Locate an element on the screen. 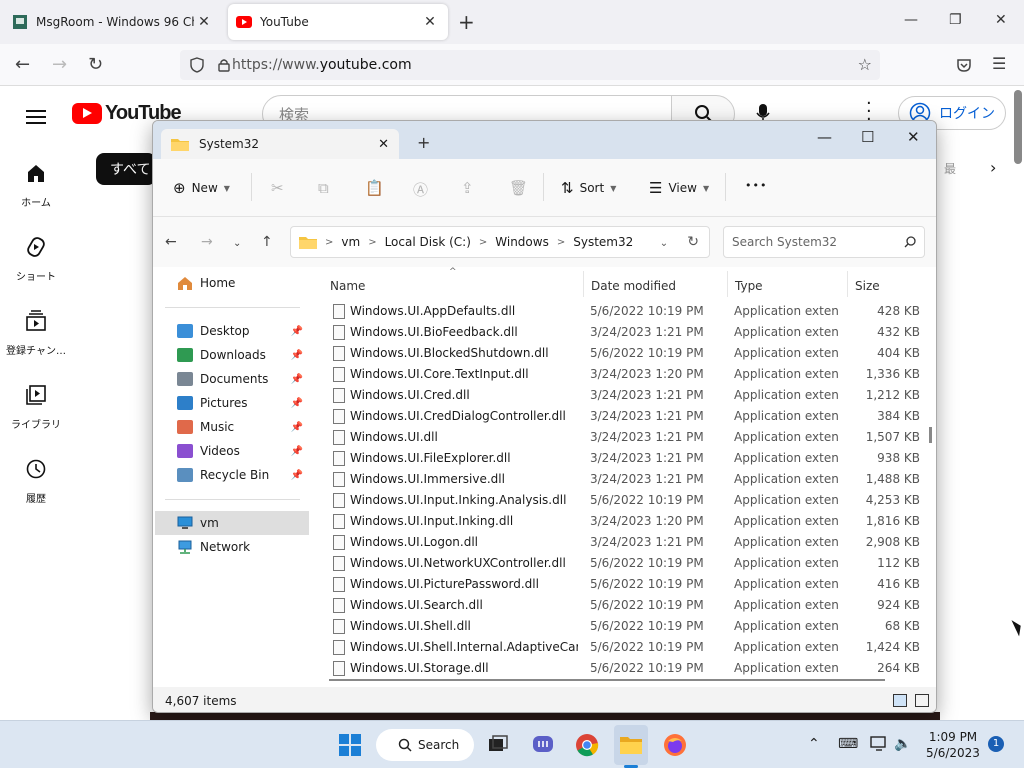 The image size is (1024, 768). app-menu-icon: ☰ is located at coordinates (999, 63).